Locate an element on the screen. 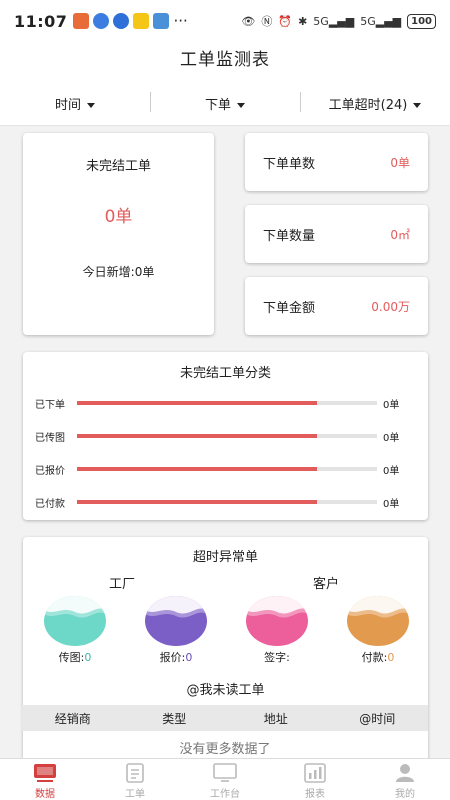 Image resolution: width=450 pixels, height=800 pixels. water-ball-quote is located at coordinates (176, 621).